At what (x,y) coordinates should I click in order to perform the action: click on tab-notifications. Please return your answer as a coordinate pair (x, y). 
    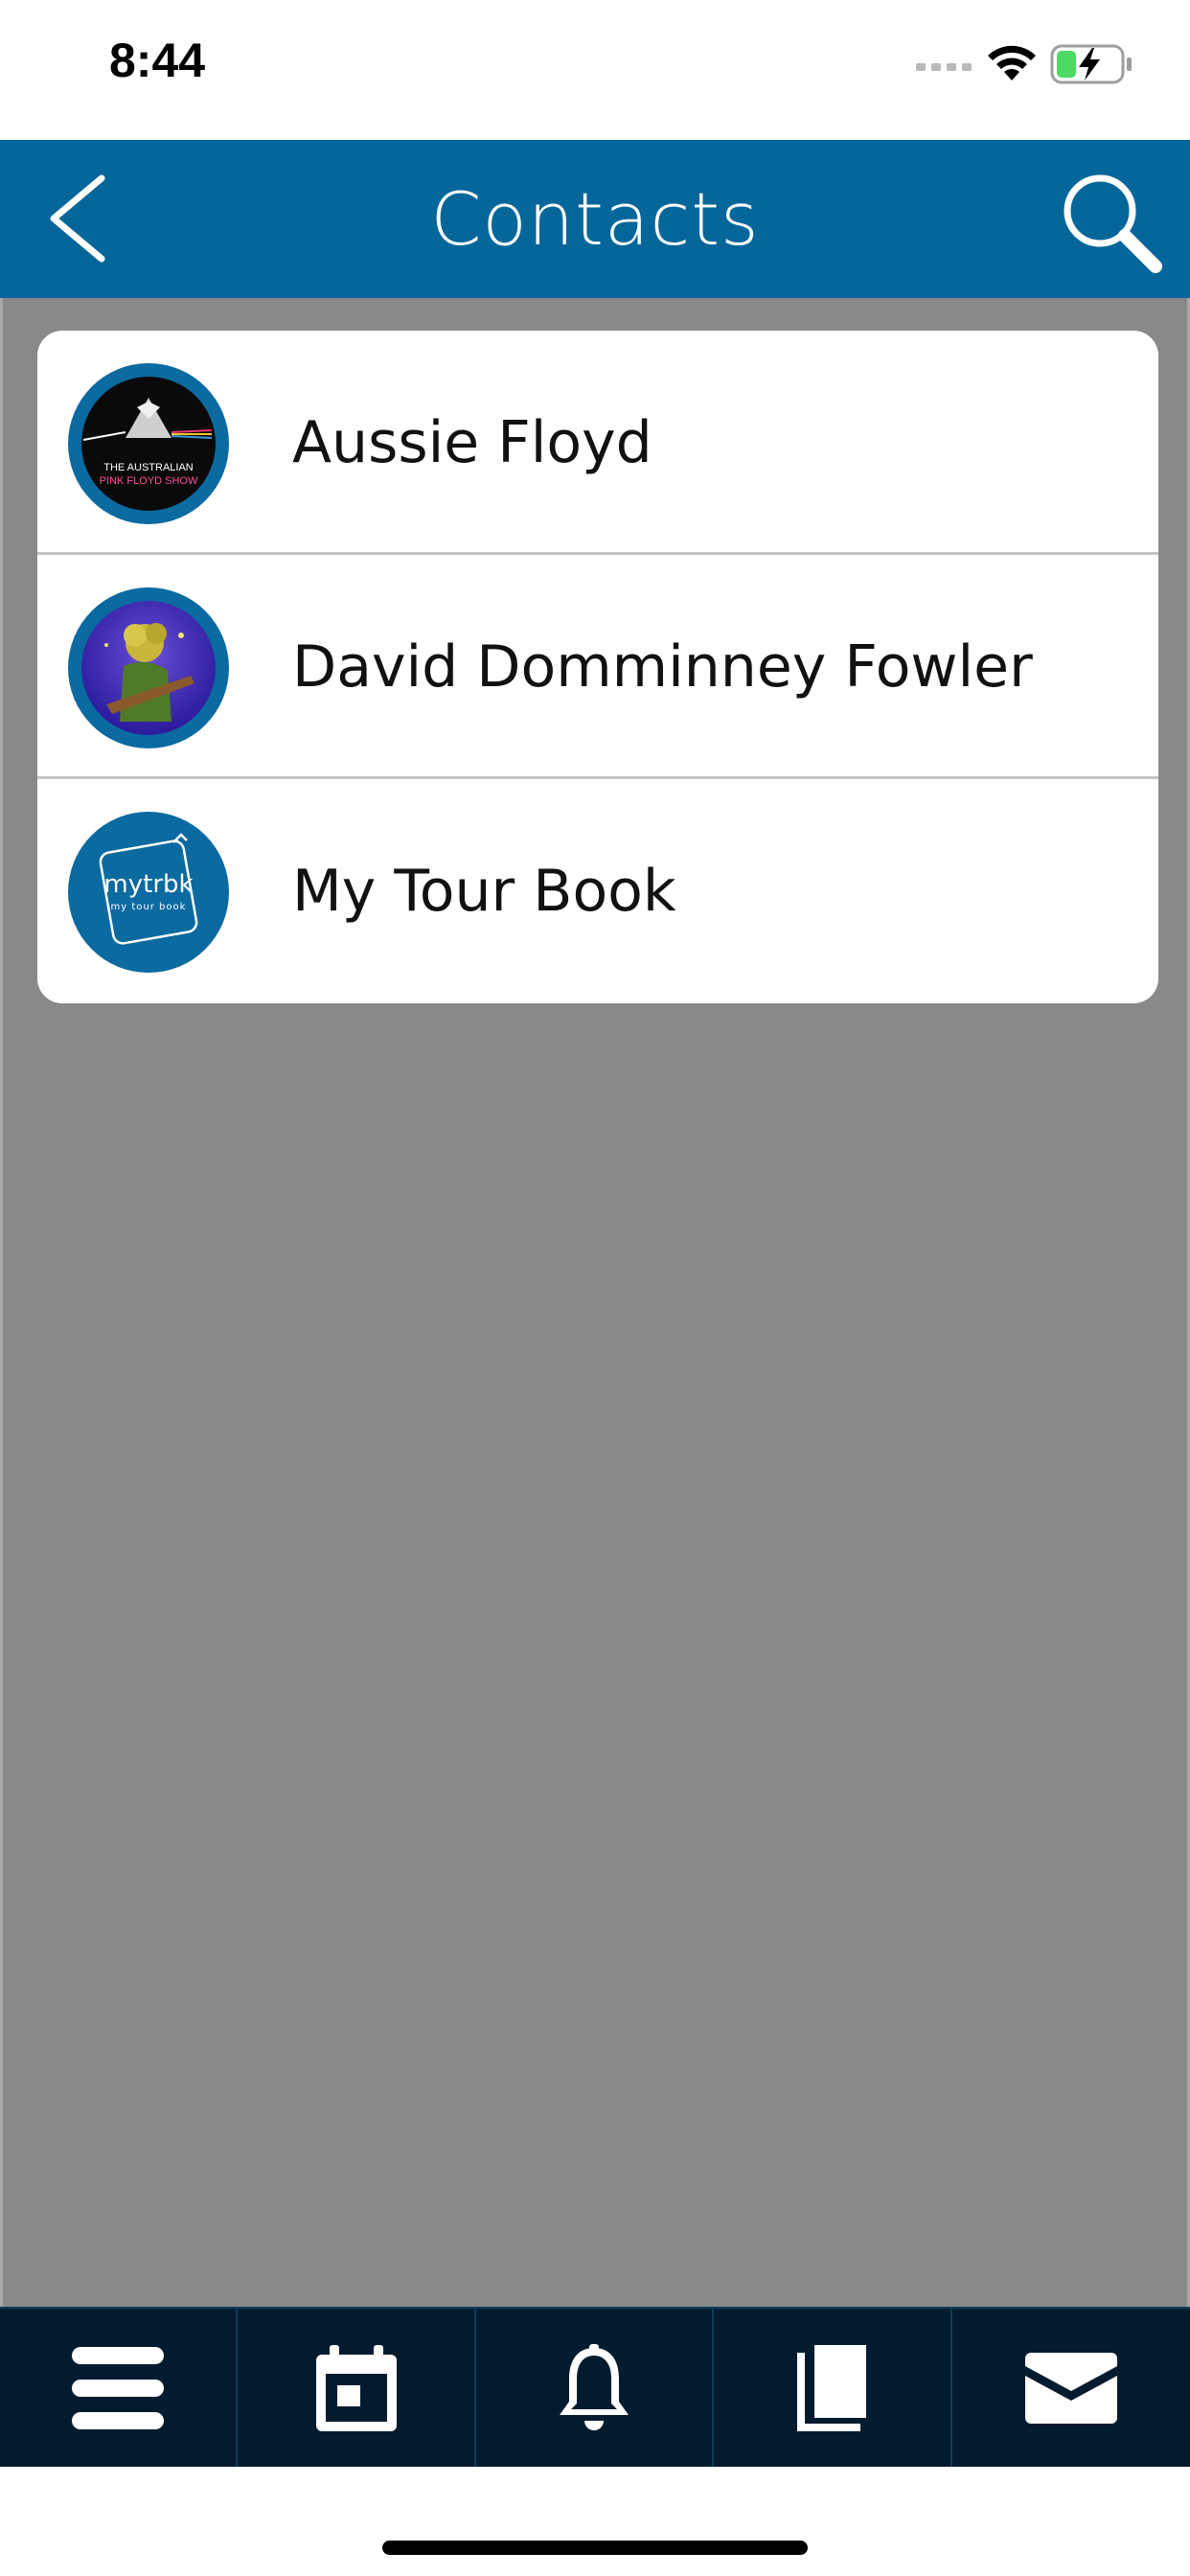
    Looking at the image, I should click on (595, 2388).